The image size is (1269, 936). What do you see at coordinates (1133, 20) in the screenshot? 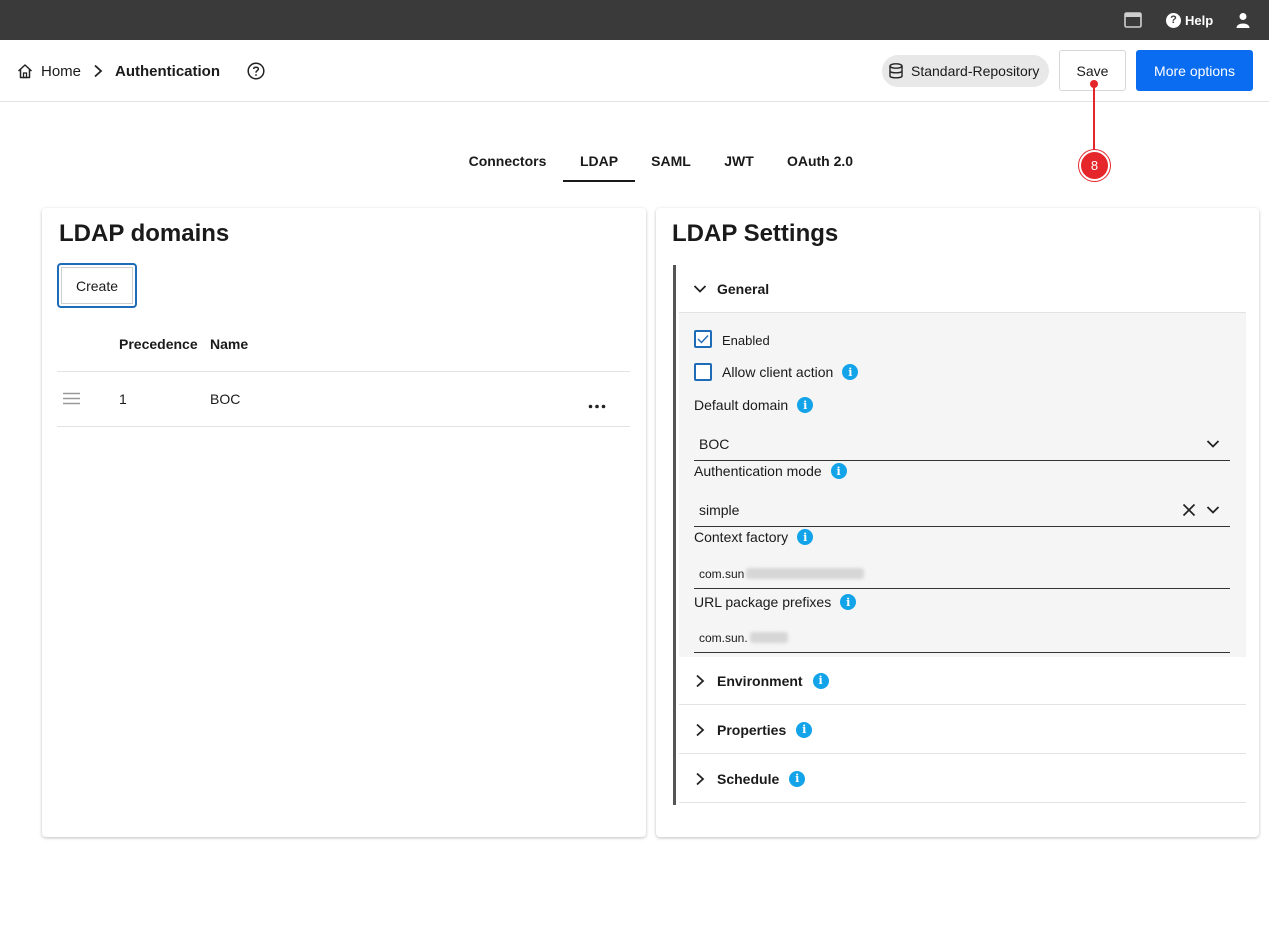
I see `window-icon` at bounding box center [1133, 20].